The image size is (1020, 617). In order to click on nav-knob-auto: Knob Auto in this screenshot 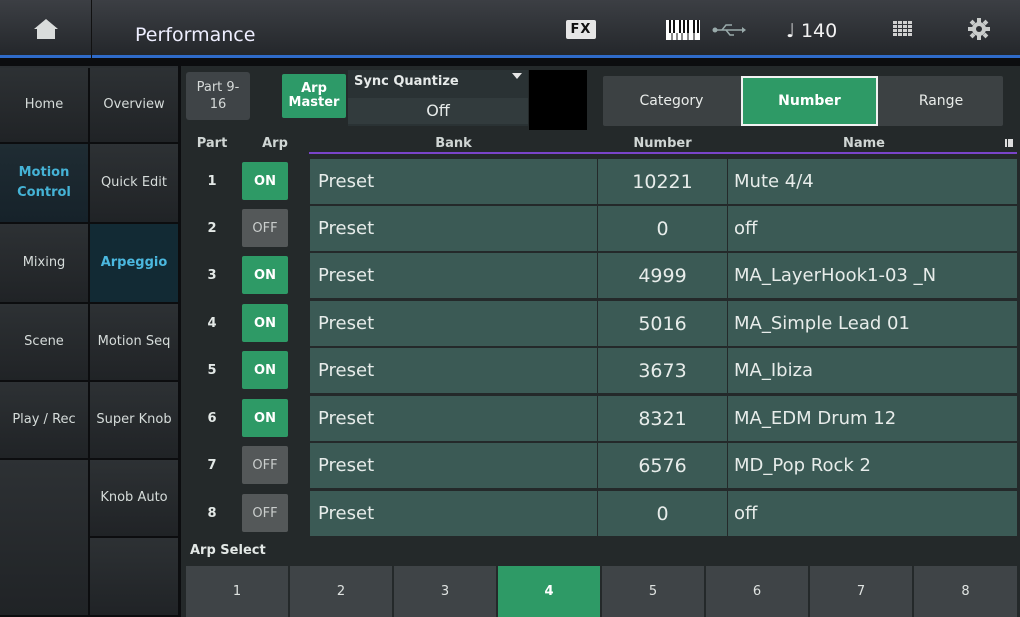, I will do `click(134, 499)`.